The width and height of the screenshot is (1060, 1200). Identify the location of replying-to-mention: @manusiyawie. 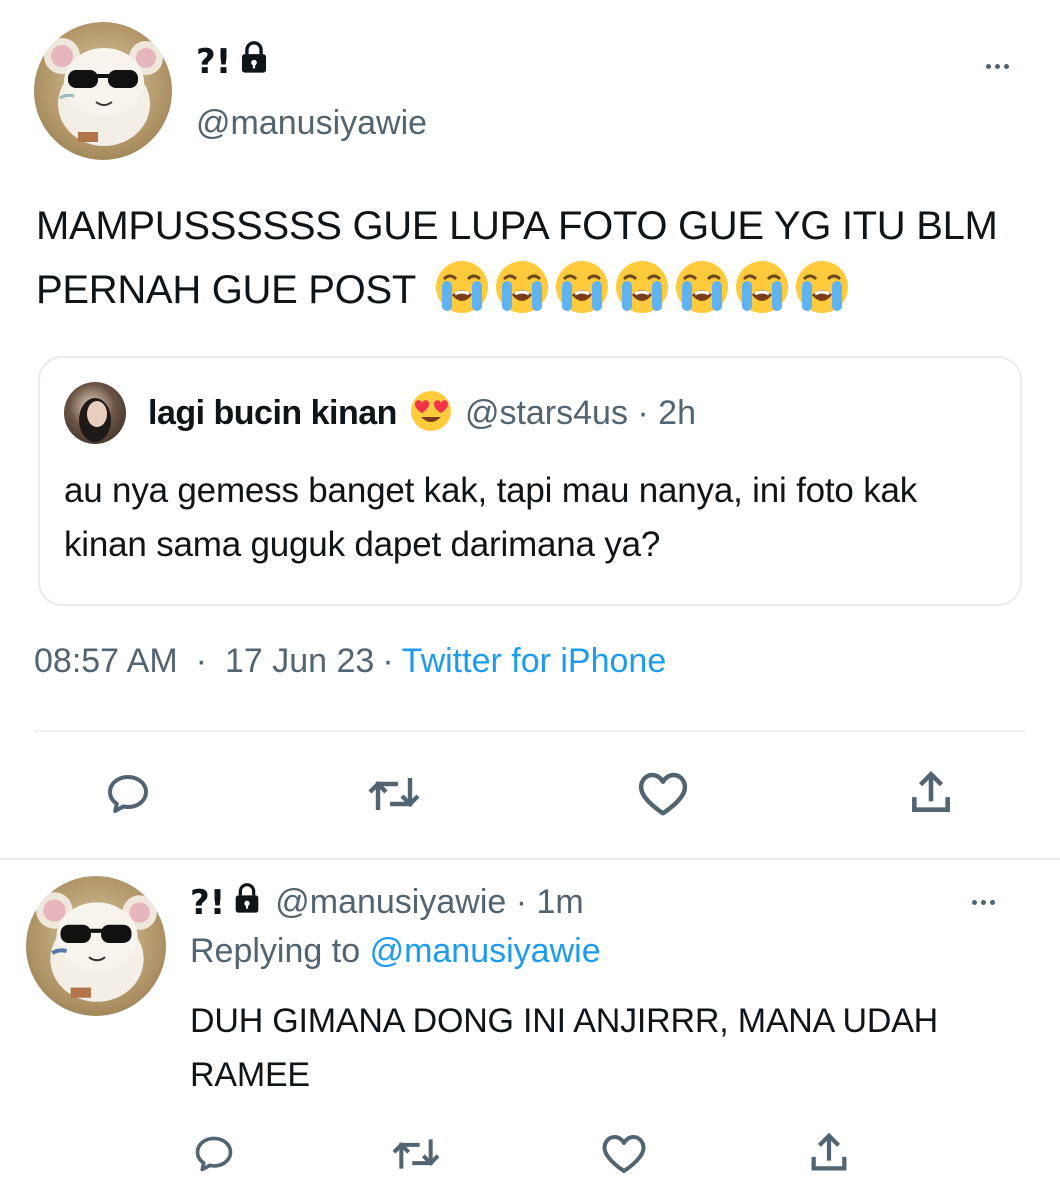
(485, 951).